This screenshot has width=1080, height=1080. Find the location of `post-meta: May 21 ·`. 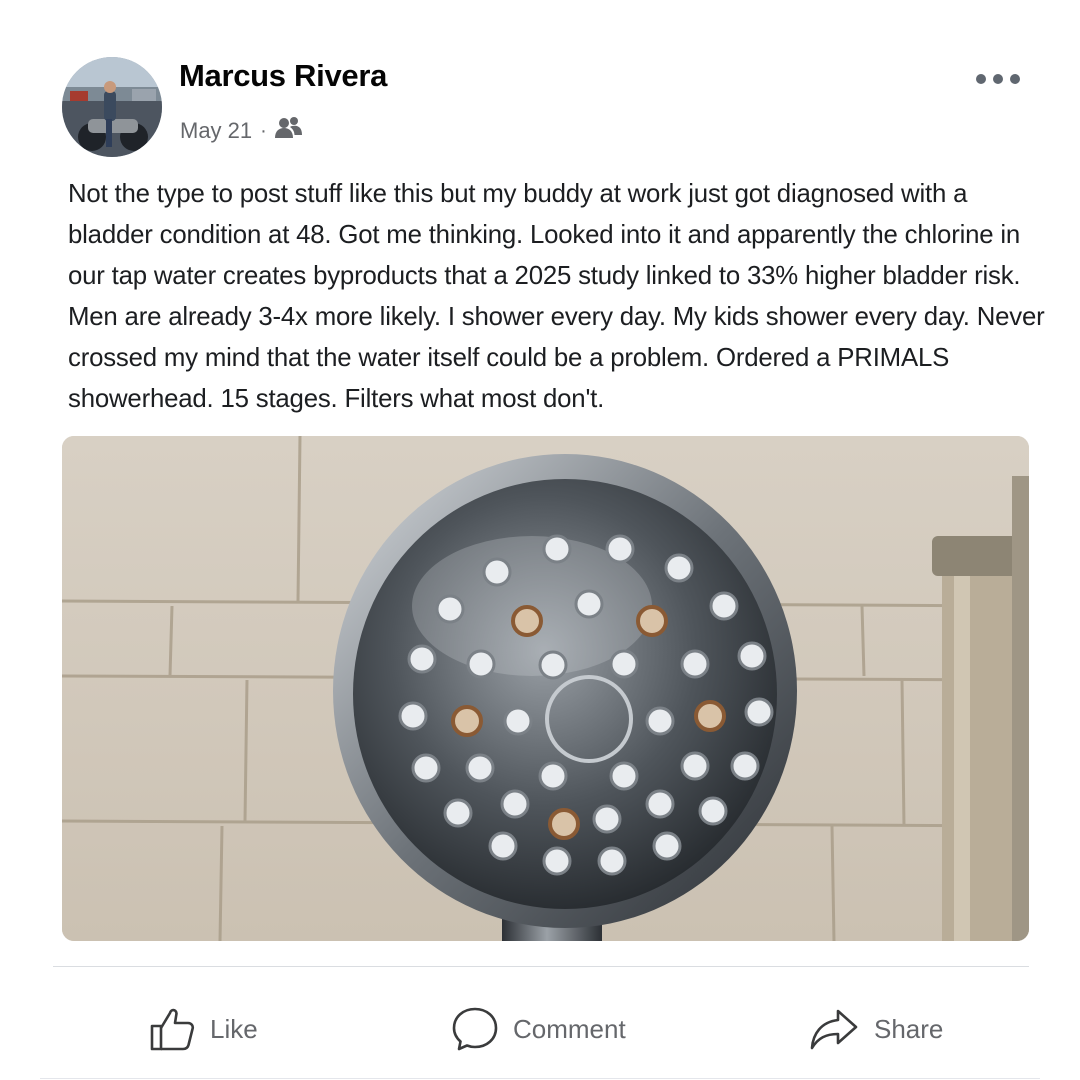

post-meta: May 21 · is located at coordinates (241, 131).